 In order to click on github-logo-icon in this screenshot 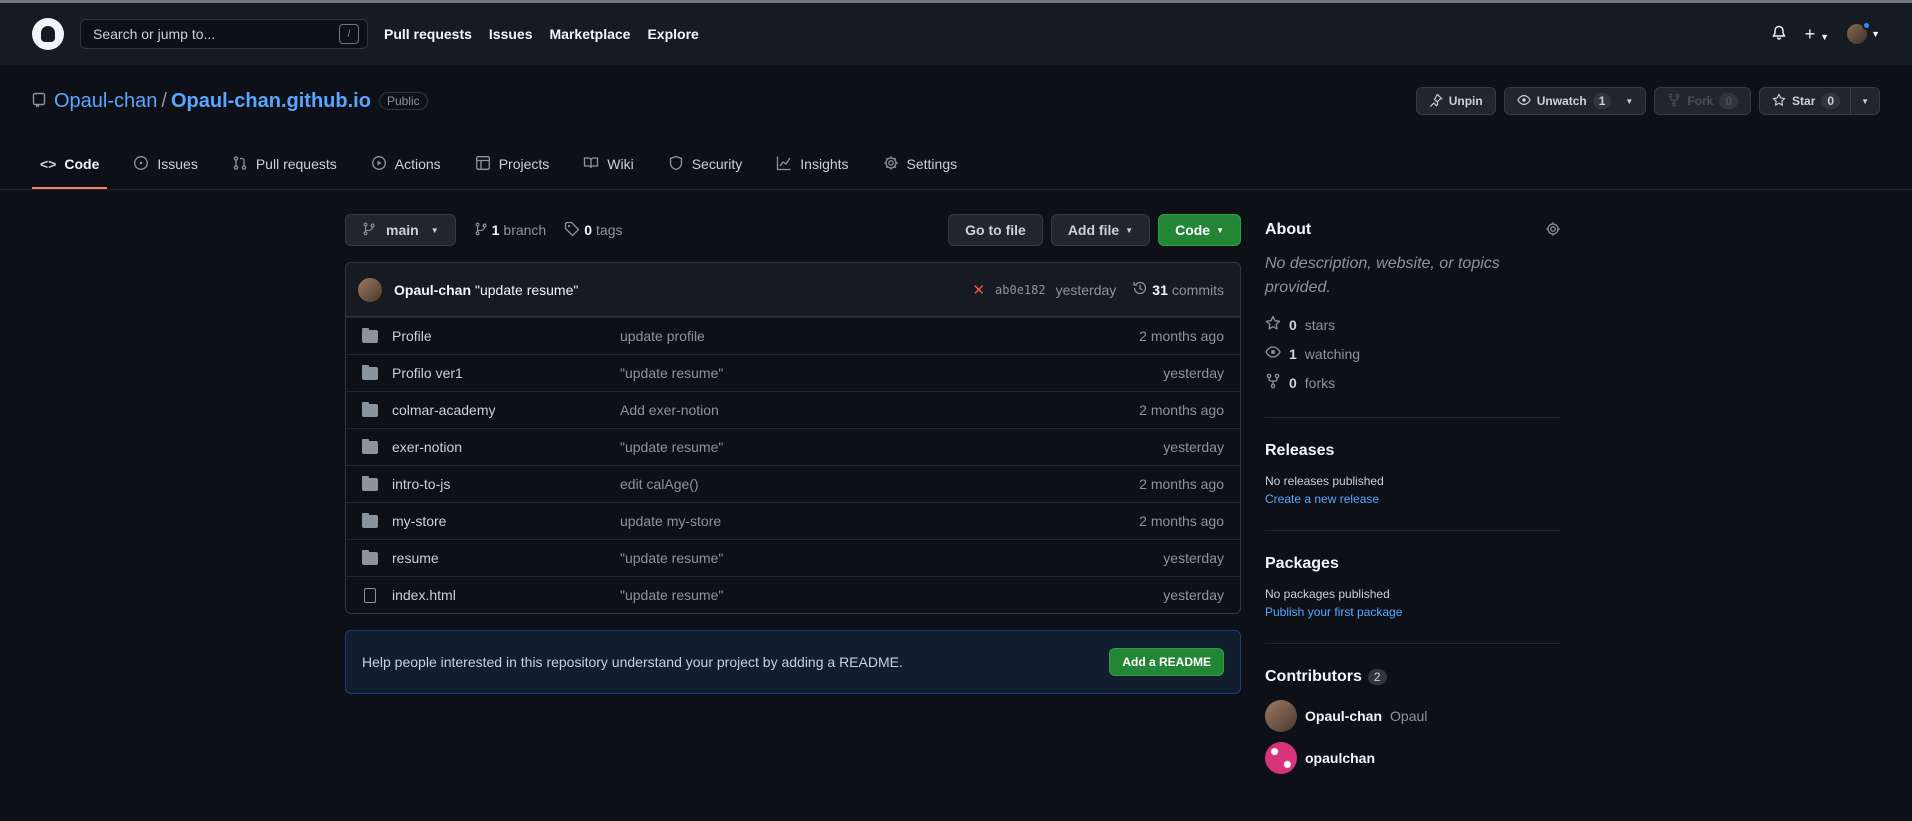, I will do `click(48, 34)`.